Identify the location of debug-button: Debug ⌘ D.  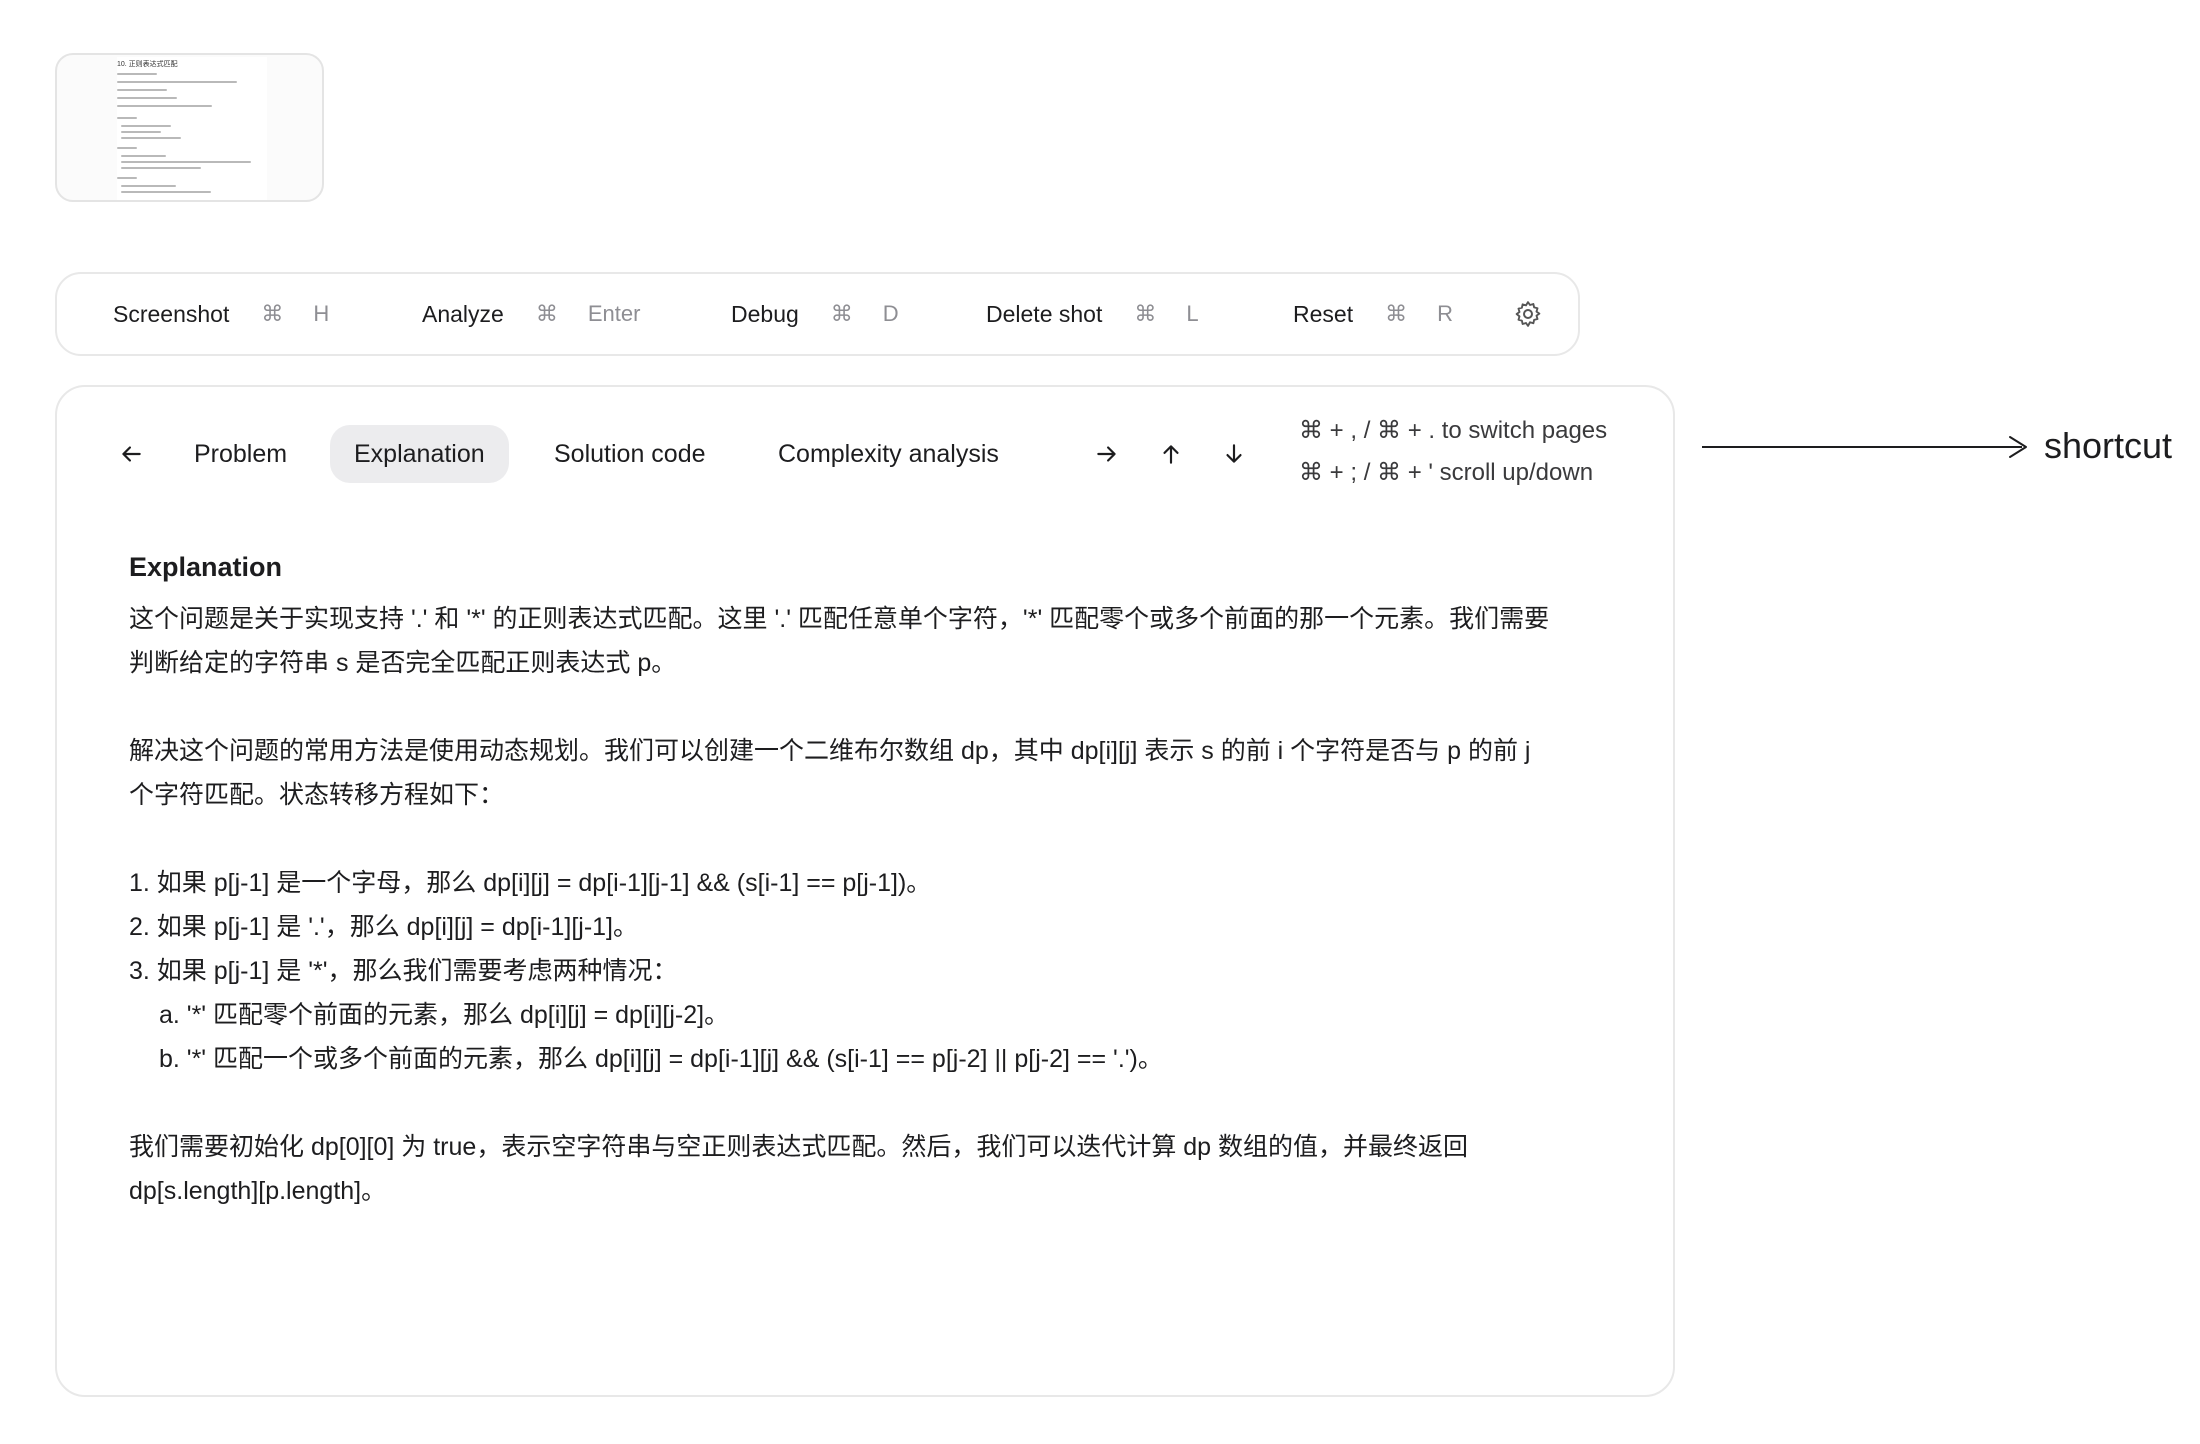
(820, 314).